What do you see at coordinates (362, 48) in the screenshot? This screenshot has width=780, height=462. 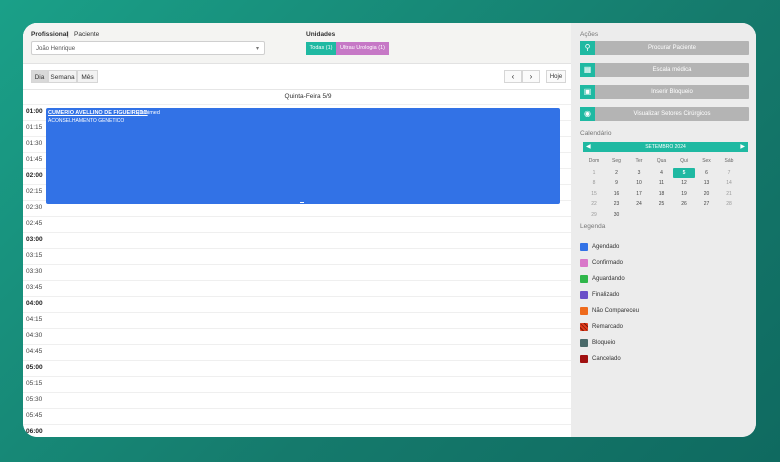 I see `unit-urologia-button: Ultrau Urologia (1)` at bounding box center [362, 48].